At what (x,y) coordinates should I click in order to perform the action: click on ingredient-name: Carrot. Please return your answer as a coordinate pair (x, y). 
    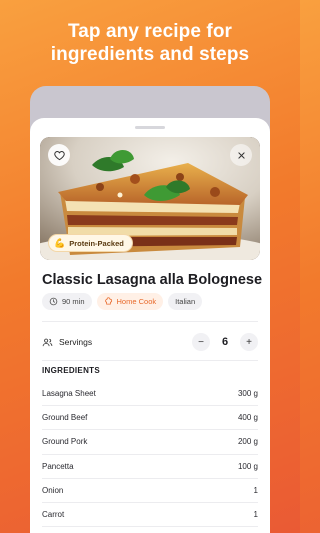
    Looking at the image, I should click on (53, 515).